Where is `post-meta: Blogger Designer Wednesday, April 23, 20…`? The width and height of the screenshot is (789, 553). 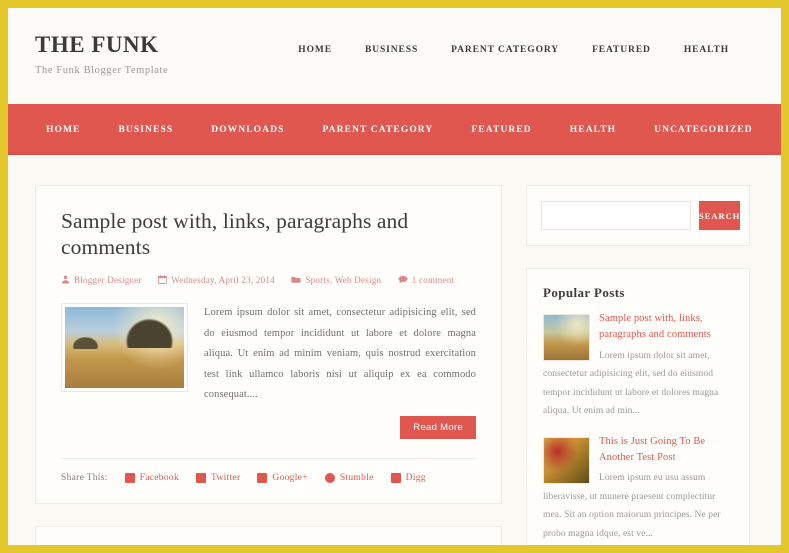 post-meta: Blogger Designer Wednesday, April 23, 20… is located at coordinates (268, 281).